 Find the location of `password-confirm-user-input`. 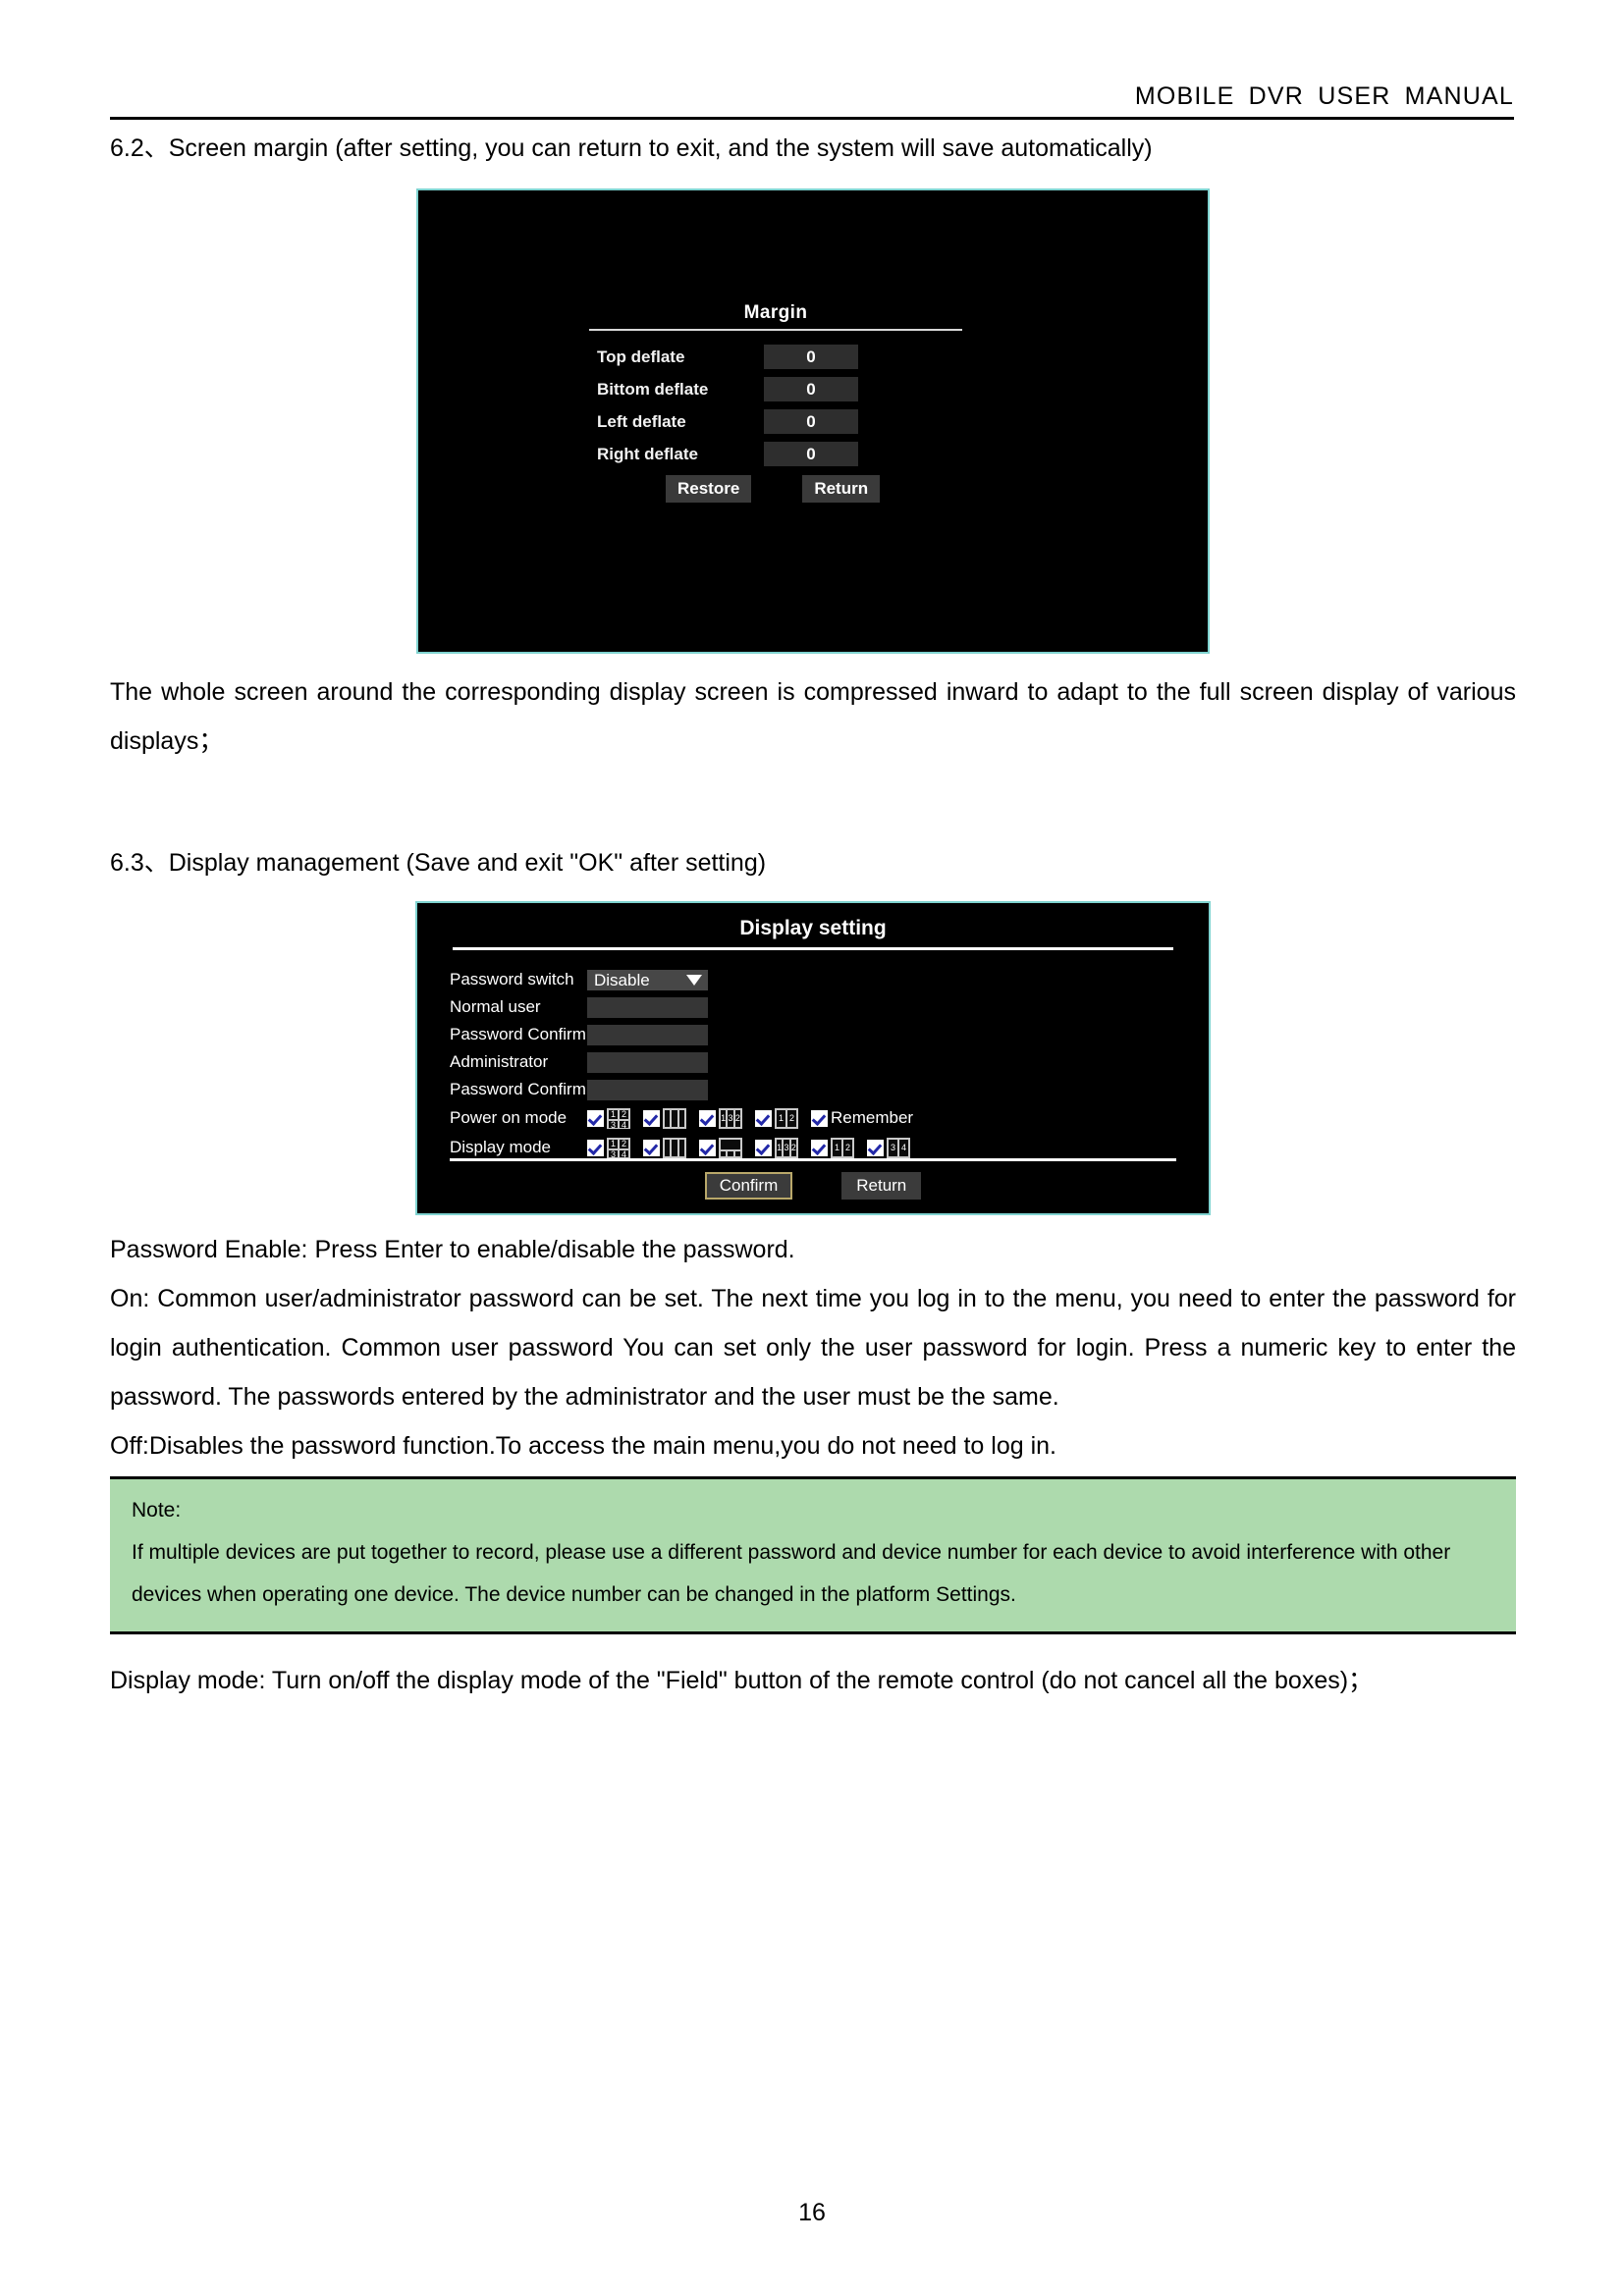

password-confirm-user-input is located at coordinates (647, 1035).